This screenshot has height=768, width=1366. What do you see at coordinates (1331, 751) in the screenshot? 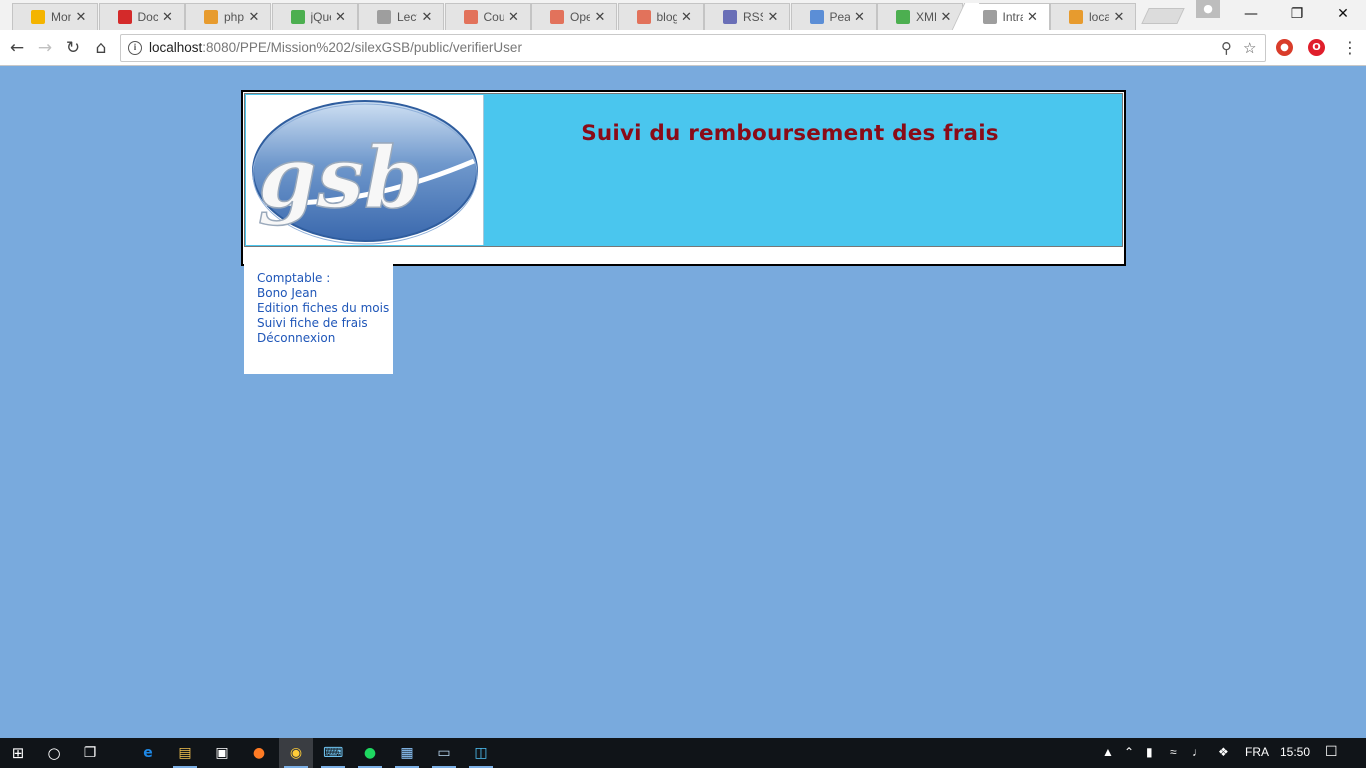
I see `notifications-icon: ☐` at bounding box center [1331, 751].